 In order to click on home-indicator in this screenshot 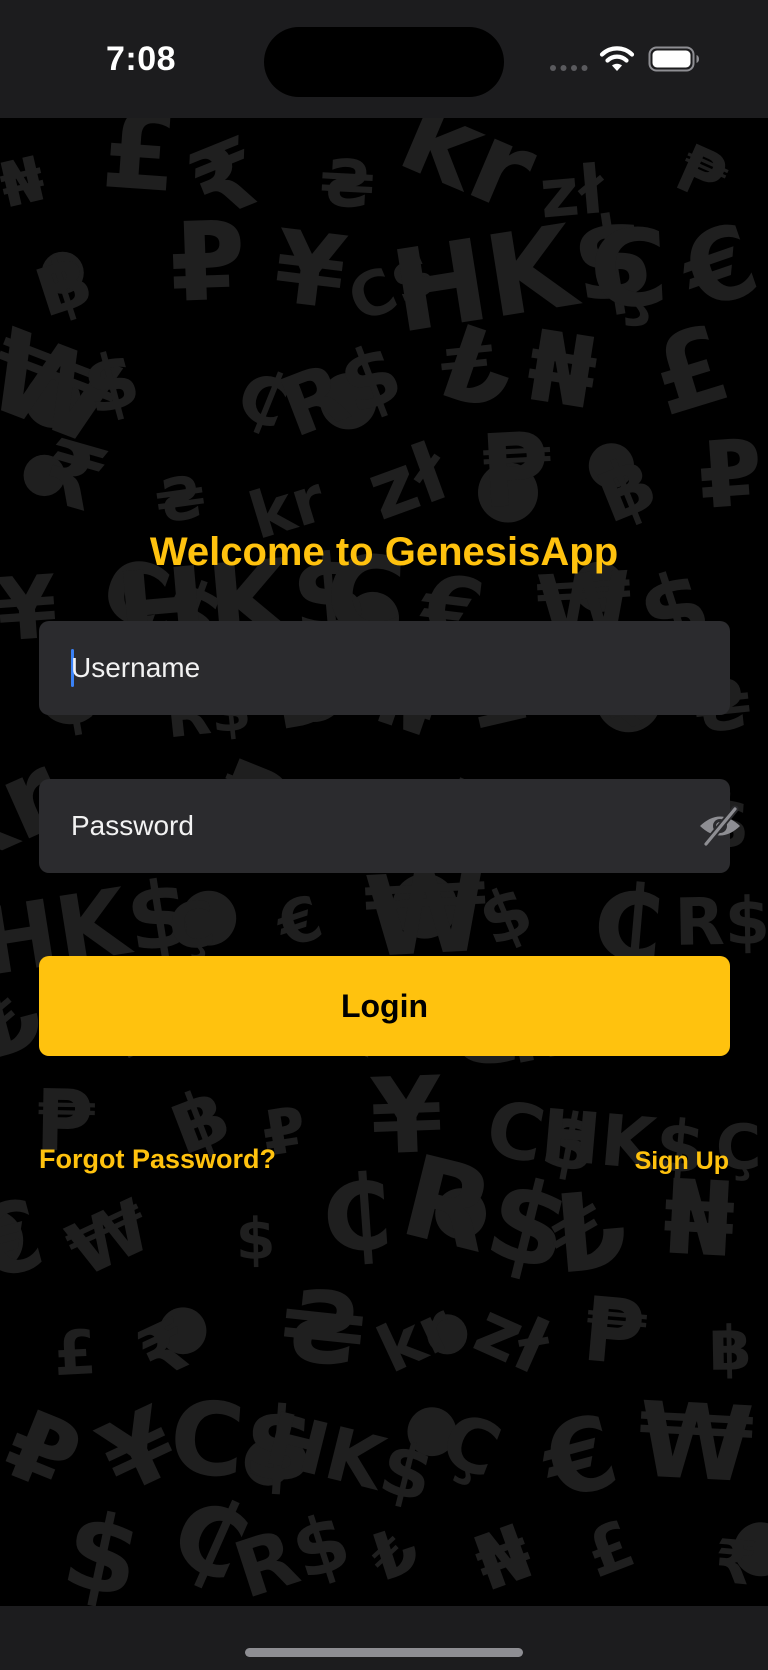, I will do `click(384, 1652)`.